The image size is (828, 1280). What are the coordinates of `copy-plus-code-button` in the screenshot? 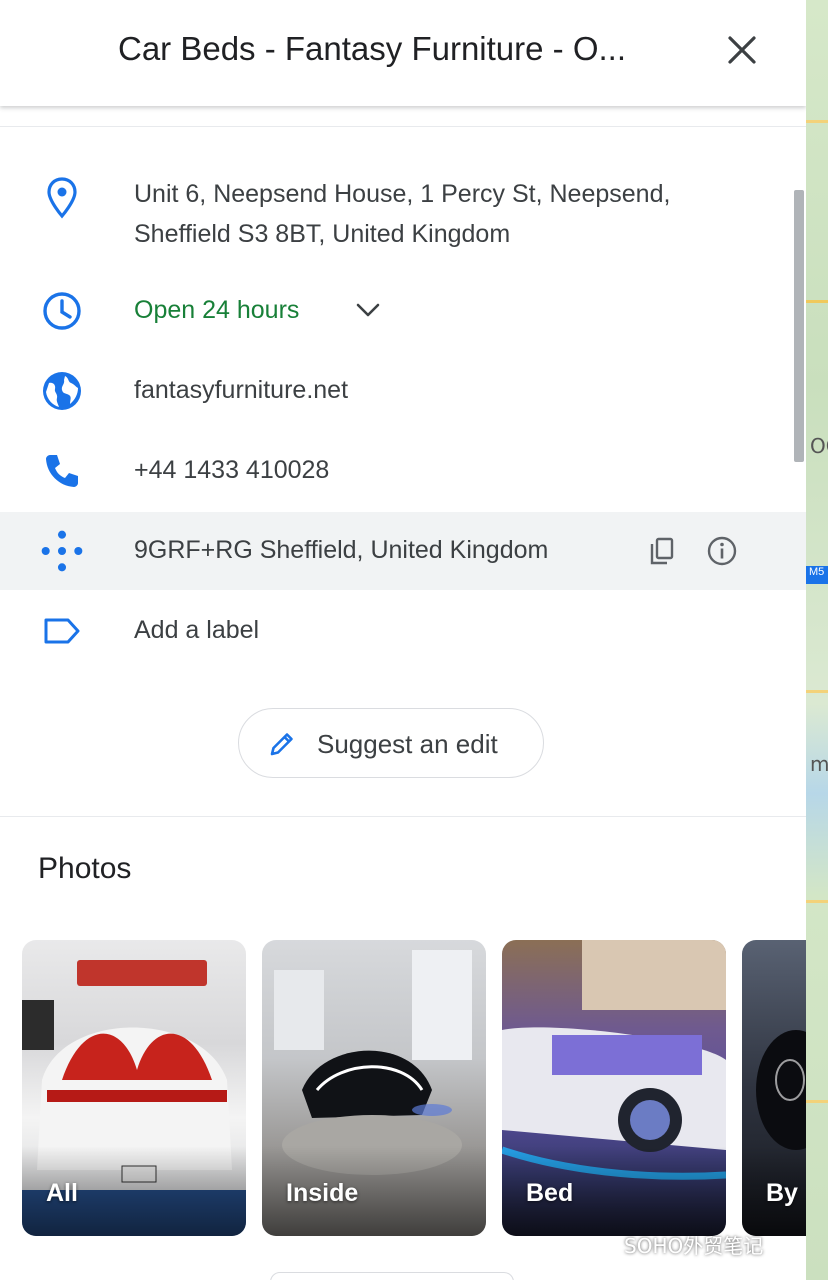 It's located at (662, 551).